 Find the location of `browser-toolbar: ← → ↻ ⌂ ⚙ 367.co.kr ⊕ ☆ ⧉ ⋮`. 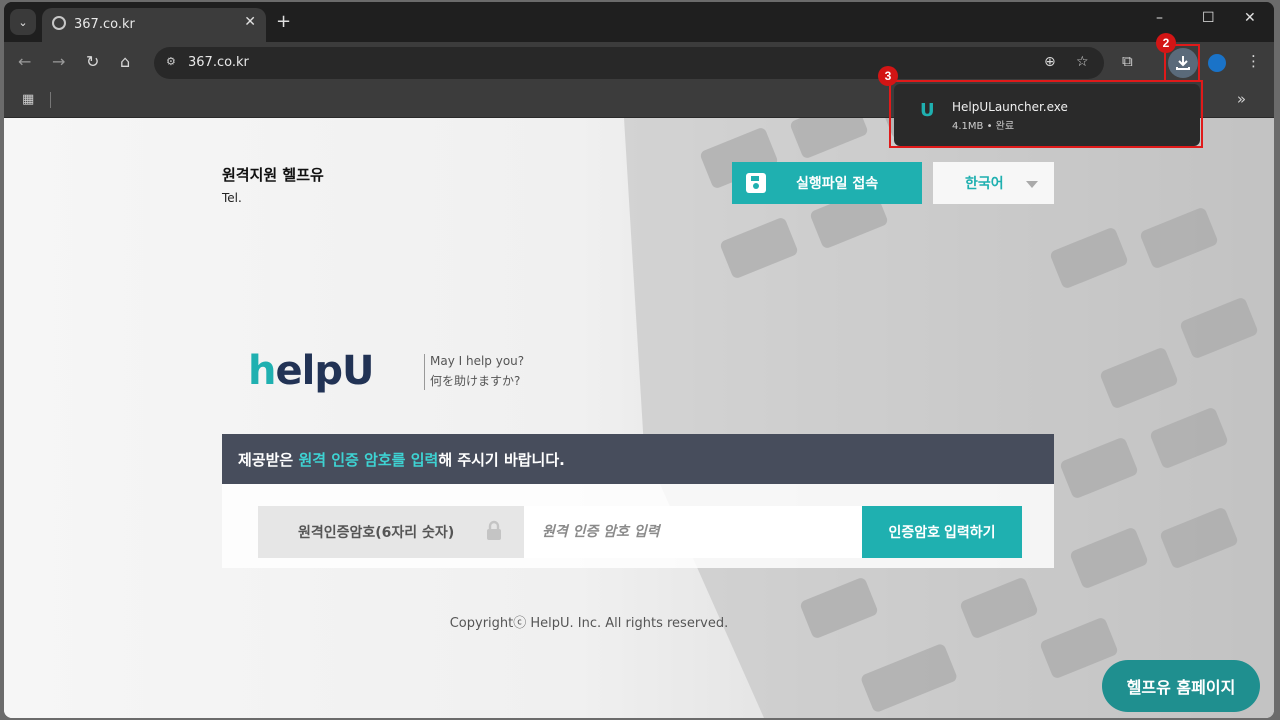

browser-toolbar: ← → ↻ ⌂ ⚙ 367.co.kr ⊕ ☆ ⧉ ⋮ is located at coordinates (639, 63).